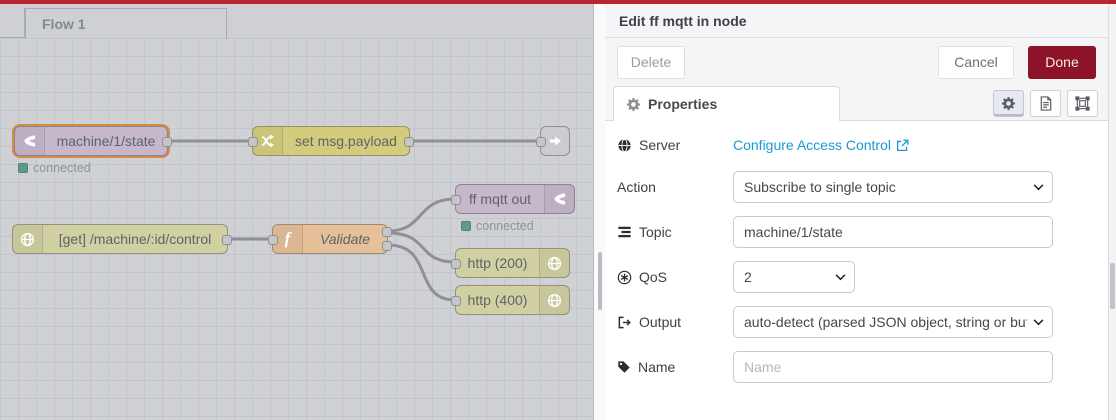  What do you see at coordinates (497, 263) in the screenshot?
I see `node-label: http (200)` at bounding box center [497, 263].